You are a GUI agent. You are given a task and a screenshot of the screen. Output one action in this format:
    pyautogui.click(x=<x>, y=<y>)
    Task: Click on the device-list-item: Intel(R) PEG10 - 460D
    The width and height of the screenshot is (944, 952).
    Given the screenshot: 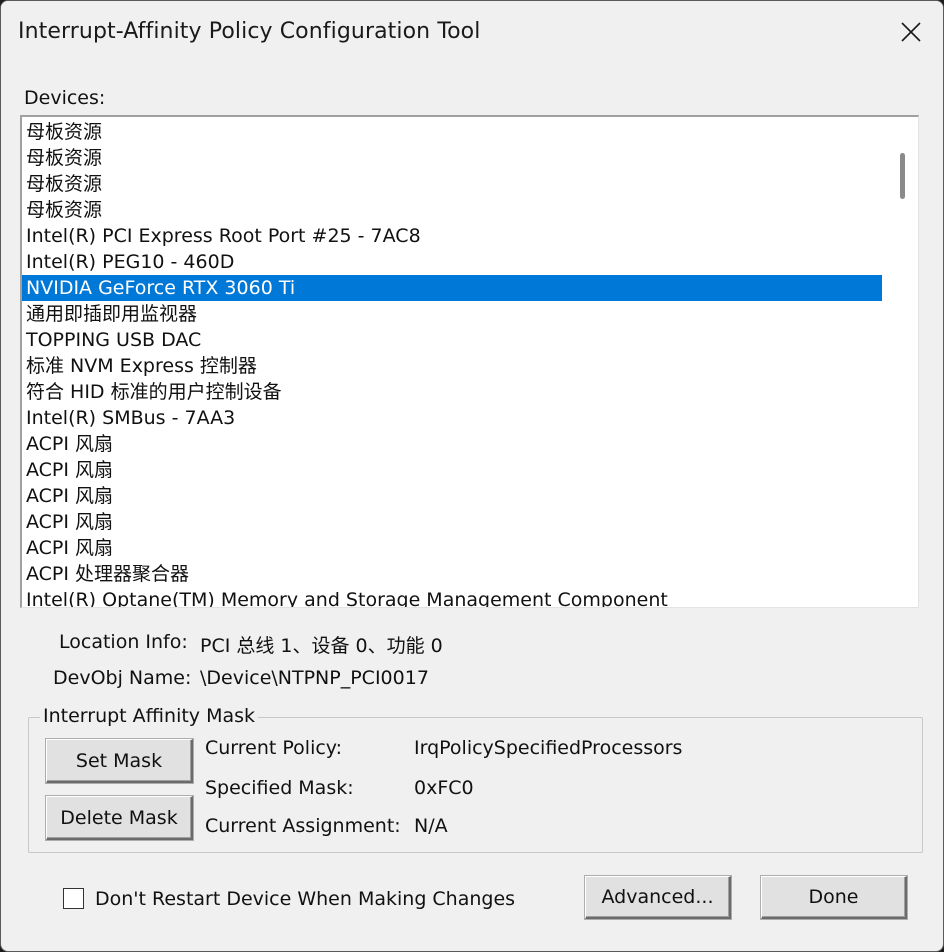 What is the action you would take?
    pyautogui.click(x=452, y=262)
    